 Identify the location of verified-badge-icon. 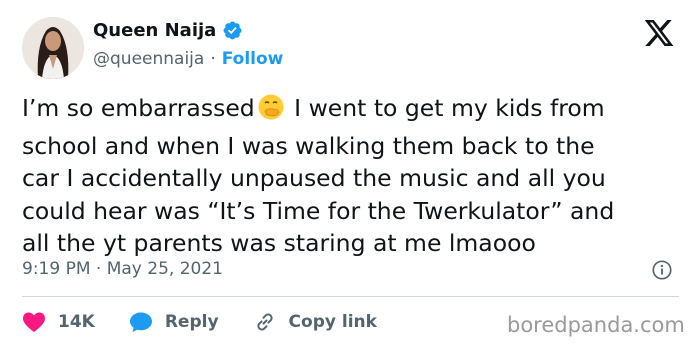
(232, 30).